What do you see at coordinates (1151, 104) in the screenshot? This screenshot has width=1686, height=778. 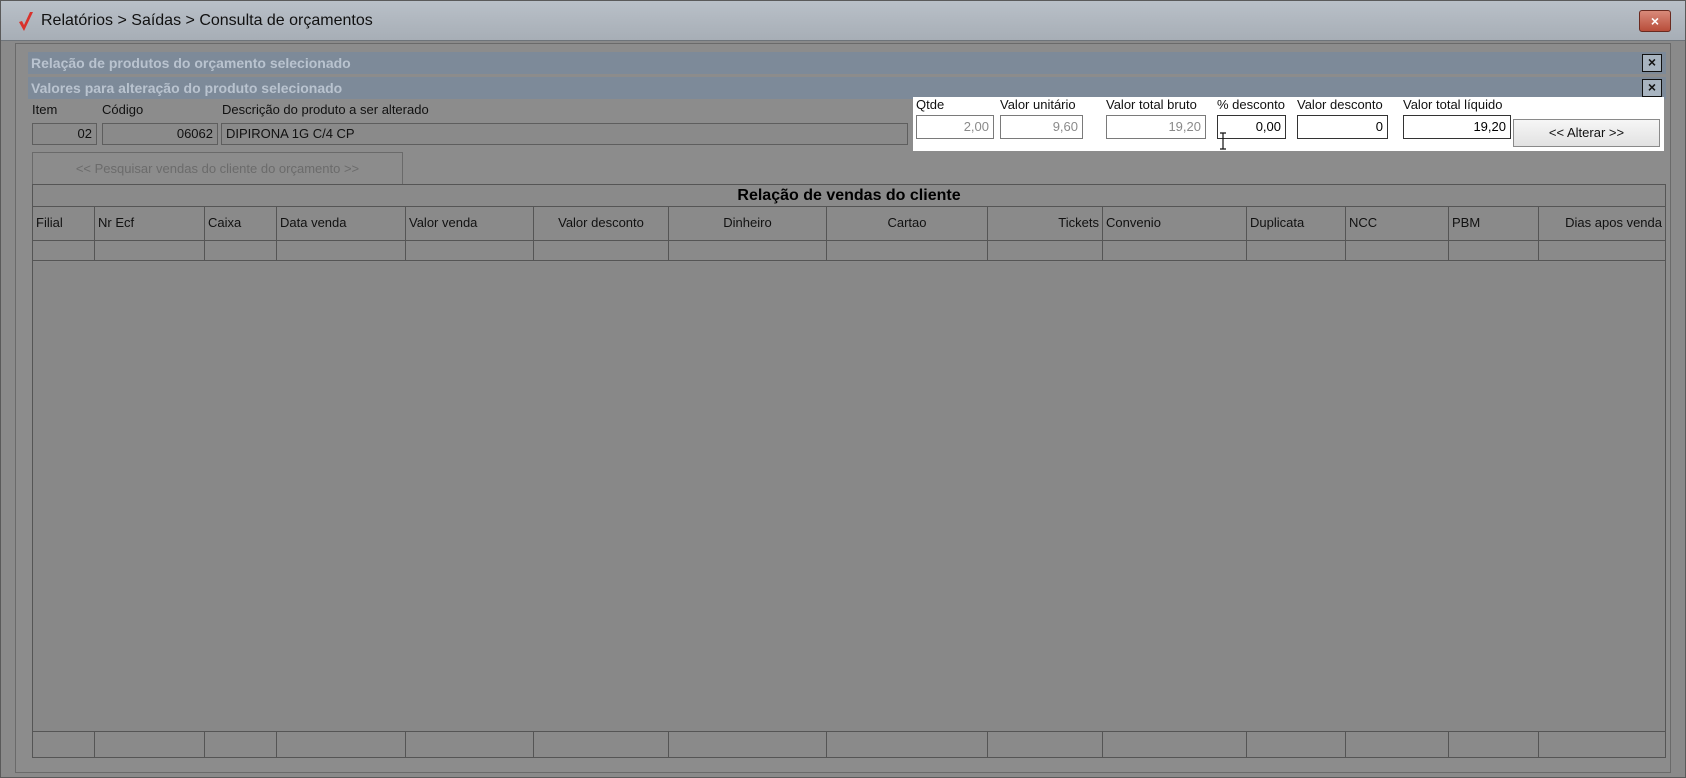 I see `gross-total-label: Valor total bruto` at bounding box center [1151, 104].